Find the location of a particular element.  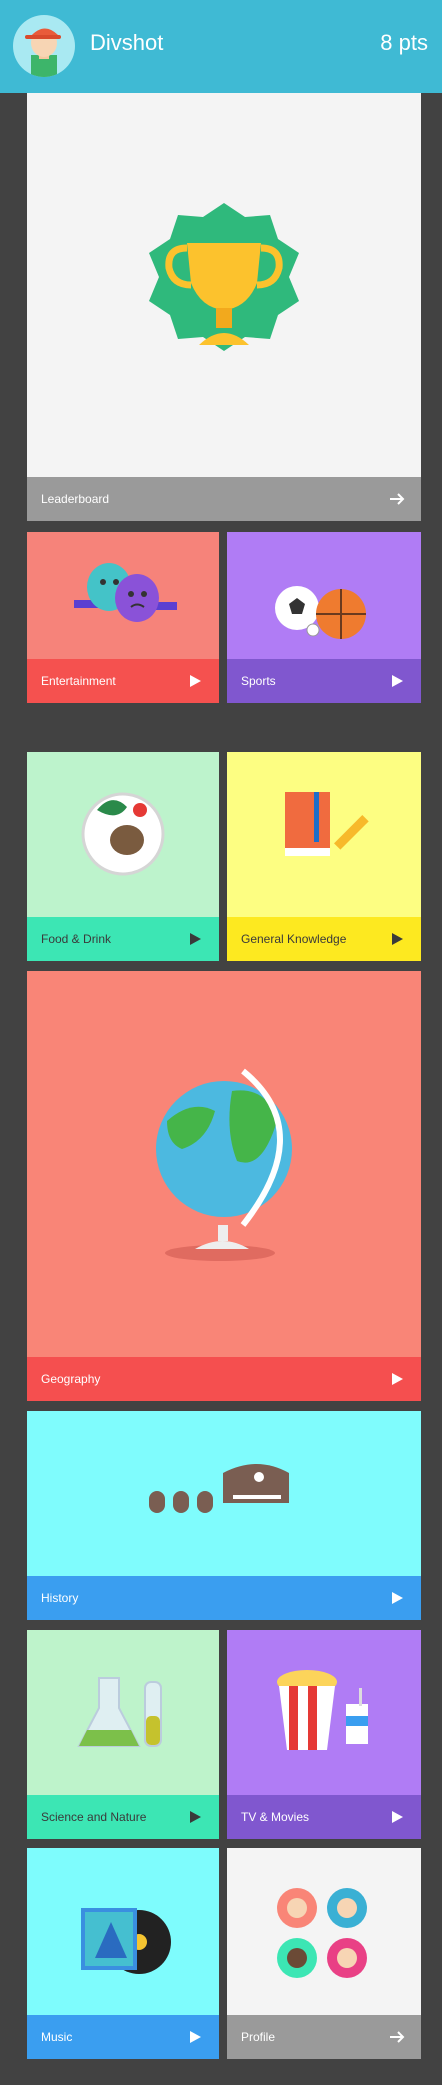

science-nature-footer: Science and Nature is located at coordinates (123, 1817).